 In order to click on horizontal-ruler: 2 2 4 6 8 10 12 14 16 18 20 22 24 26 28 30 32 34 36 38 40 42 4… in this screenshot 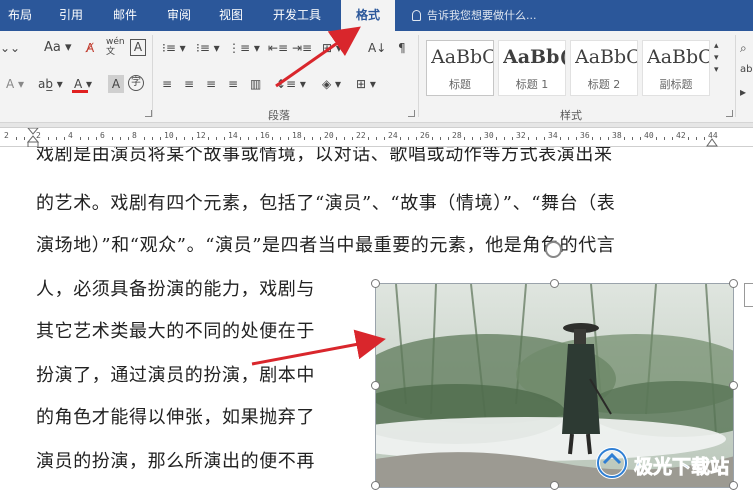, I will do `click(376, 137)`.